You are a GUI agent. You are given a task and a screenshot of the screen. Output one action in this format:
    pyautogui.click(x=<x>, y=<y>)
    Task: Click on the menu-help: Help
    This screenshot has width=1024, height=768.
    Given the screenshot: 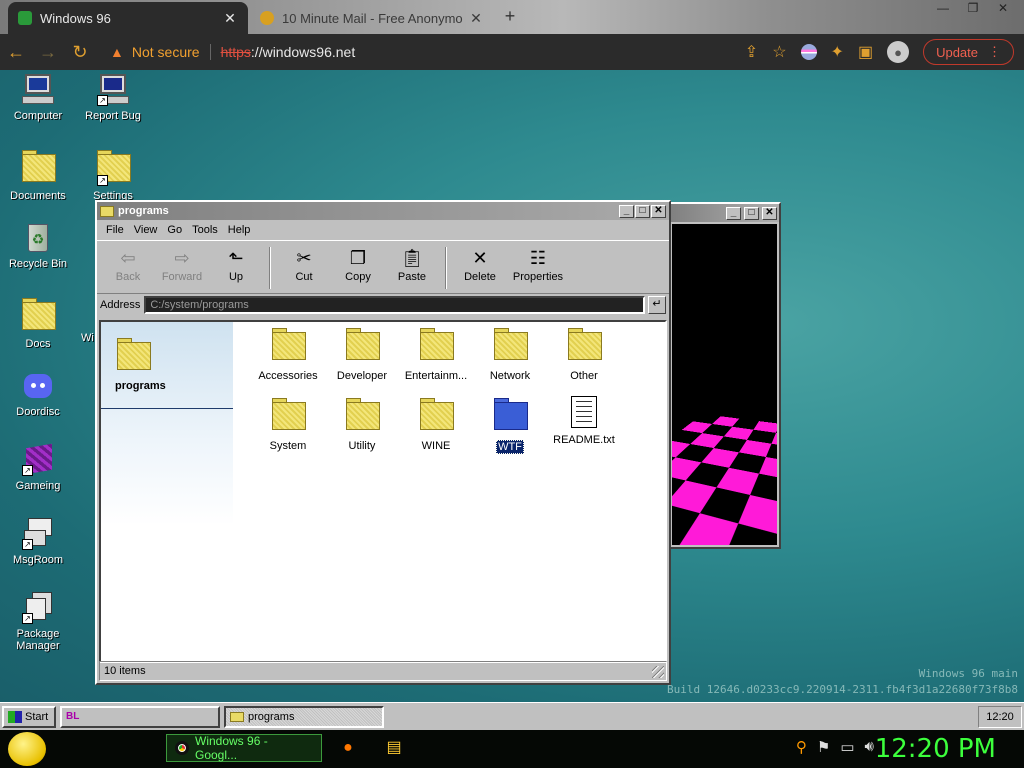 What is the action you would take?
    pyautogui.click(x=239, y=230)
    